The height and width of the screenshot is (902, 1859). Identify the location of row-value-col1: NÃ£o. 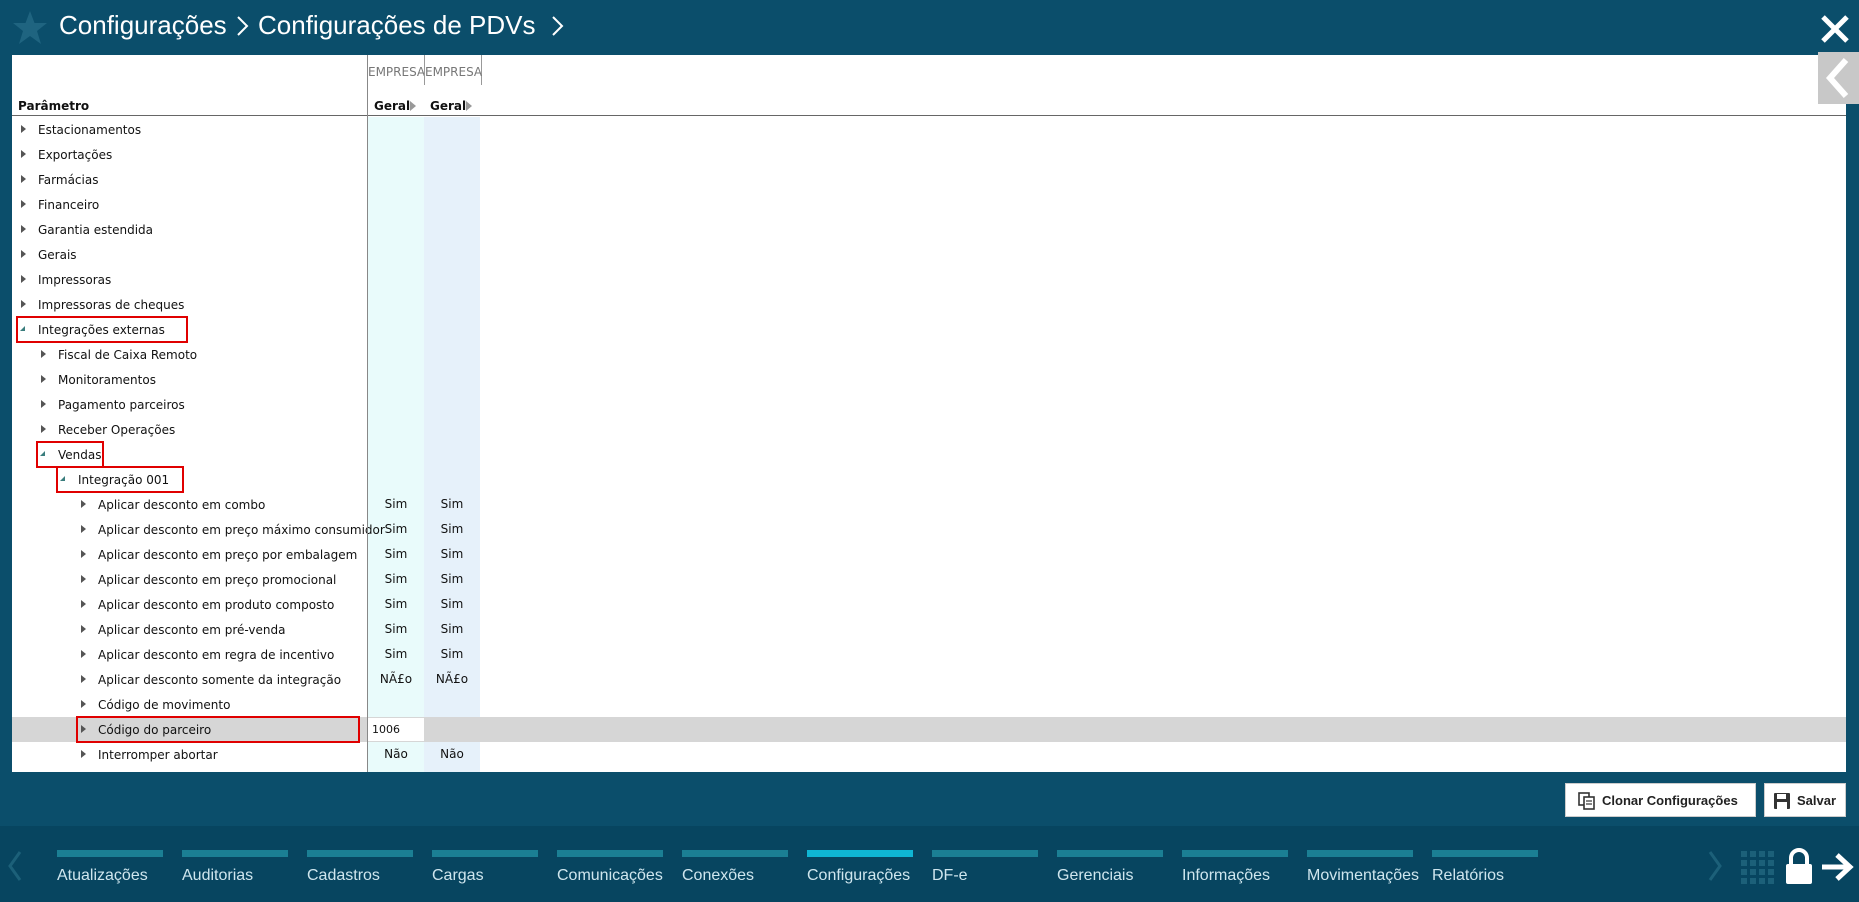
(396, 679).